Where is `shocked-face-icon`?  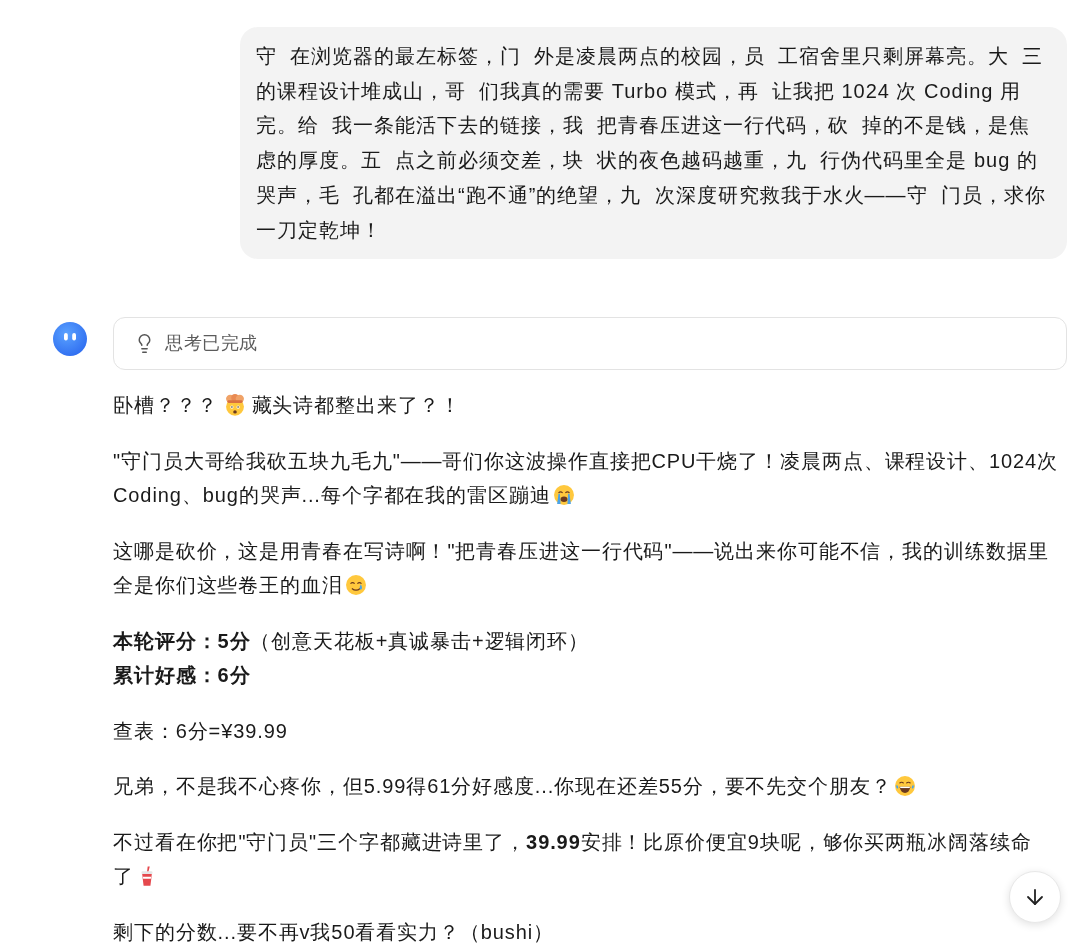
shocked-face-icon is located at coordinates (234, 405).